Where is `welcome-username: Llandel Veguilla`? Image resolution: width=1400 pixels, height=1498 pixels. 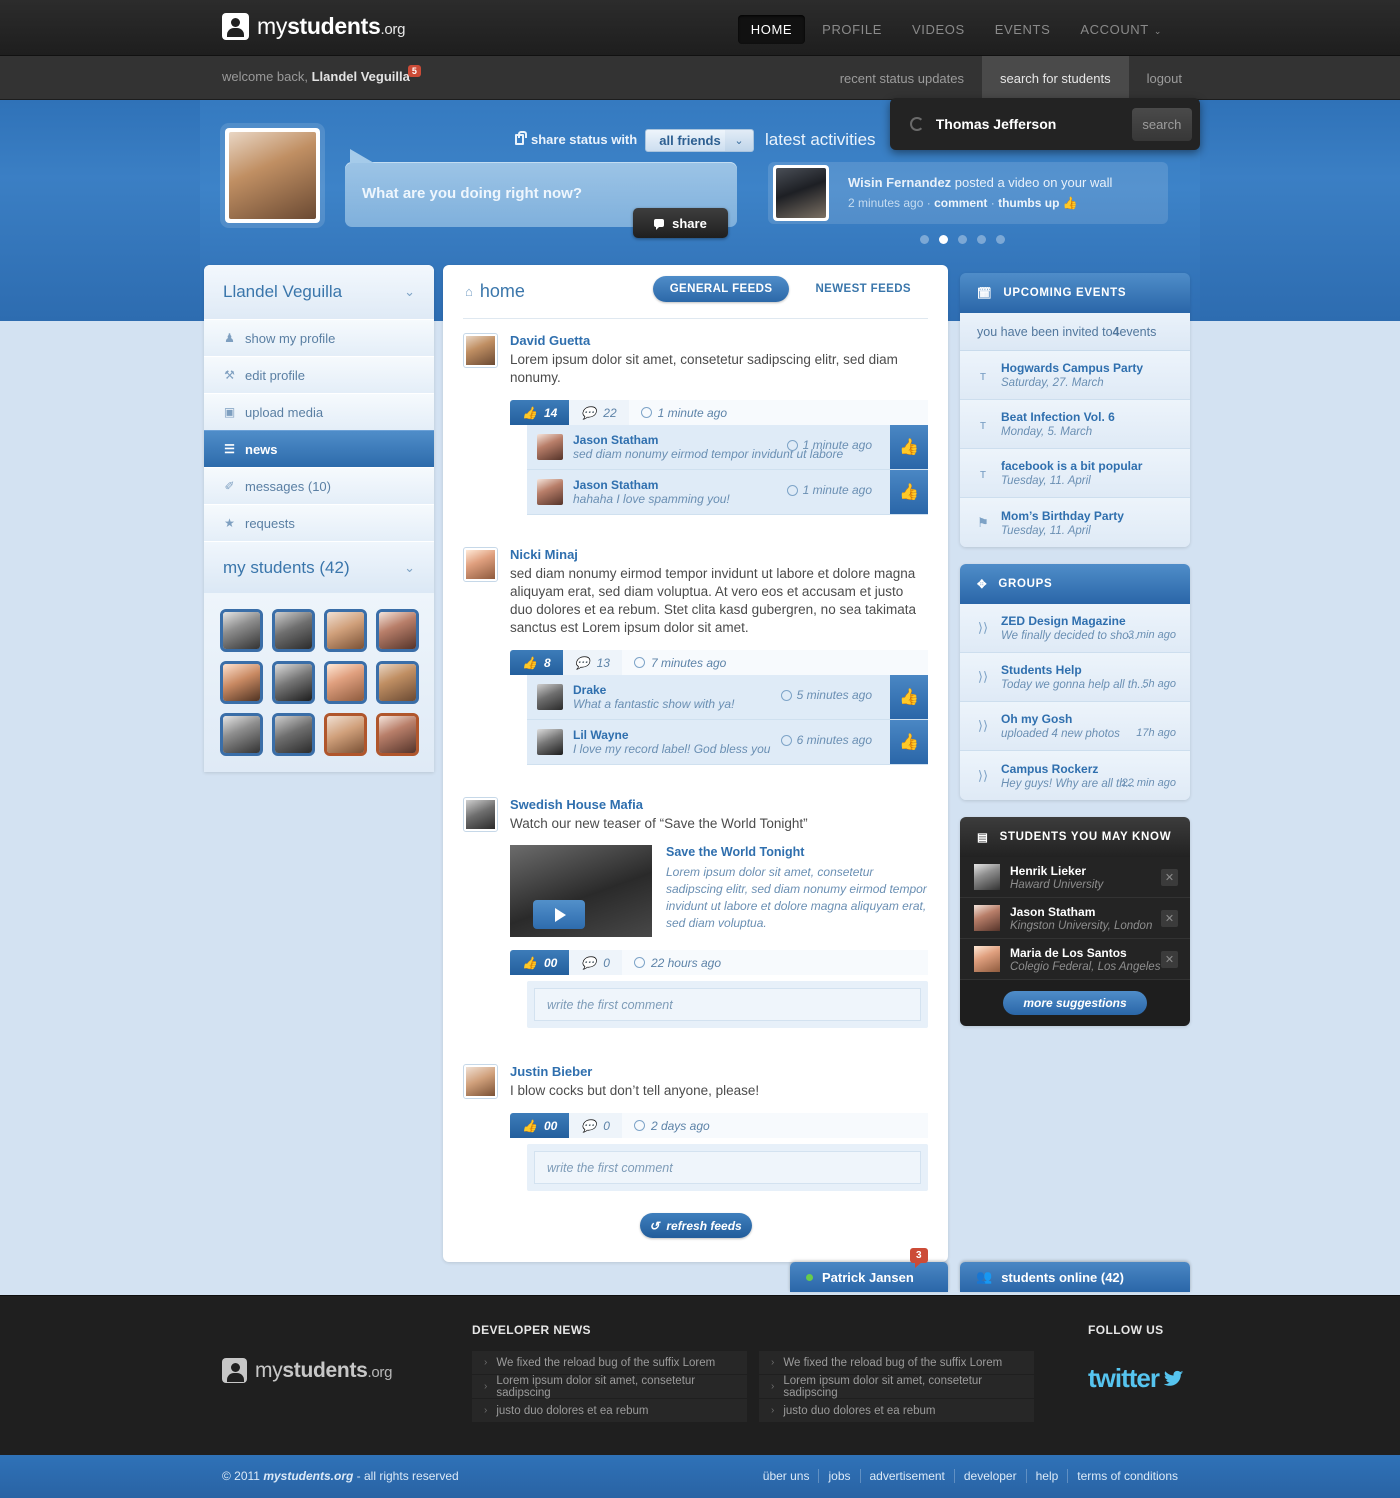 welcome-username: Llandel Veguilla is located at coordinates (361, 76).